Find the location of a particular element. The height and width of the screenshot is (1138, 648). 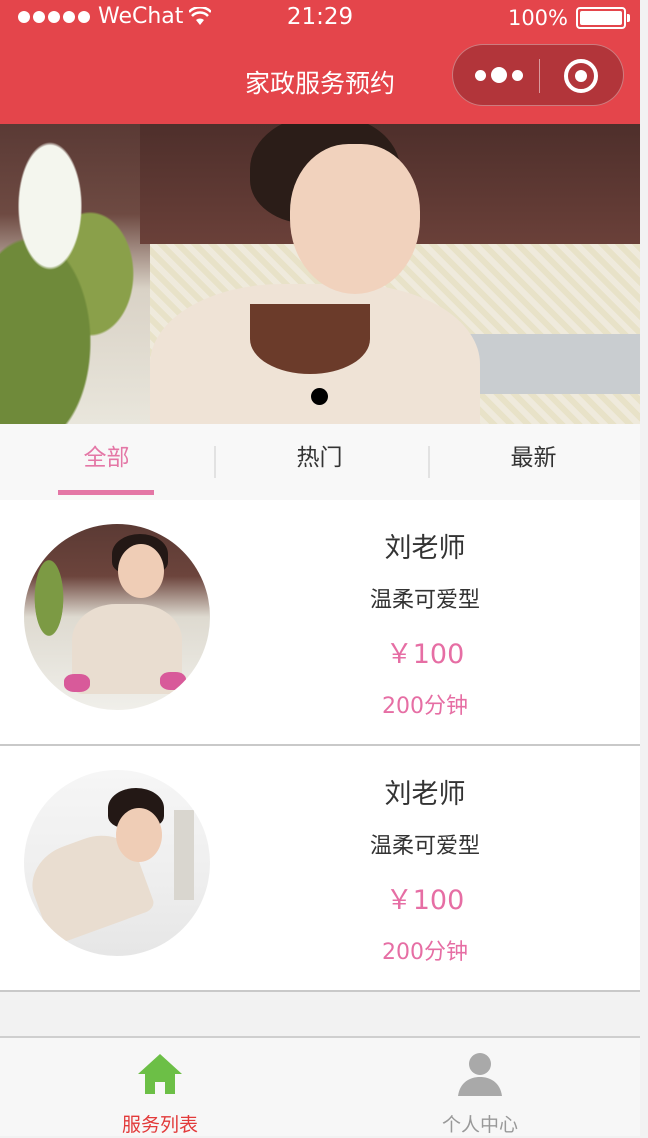

nav-bar: 家政服务预约 is located at coordinates (320, 80).